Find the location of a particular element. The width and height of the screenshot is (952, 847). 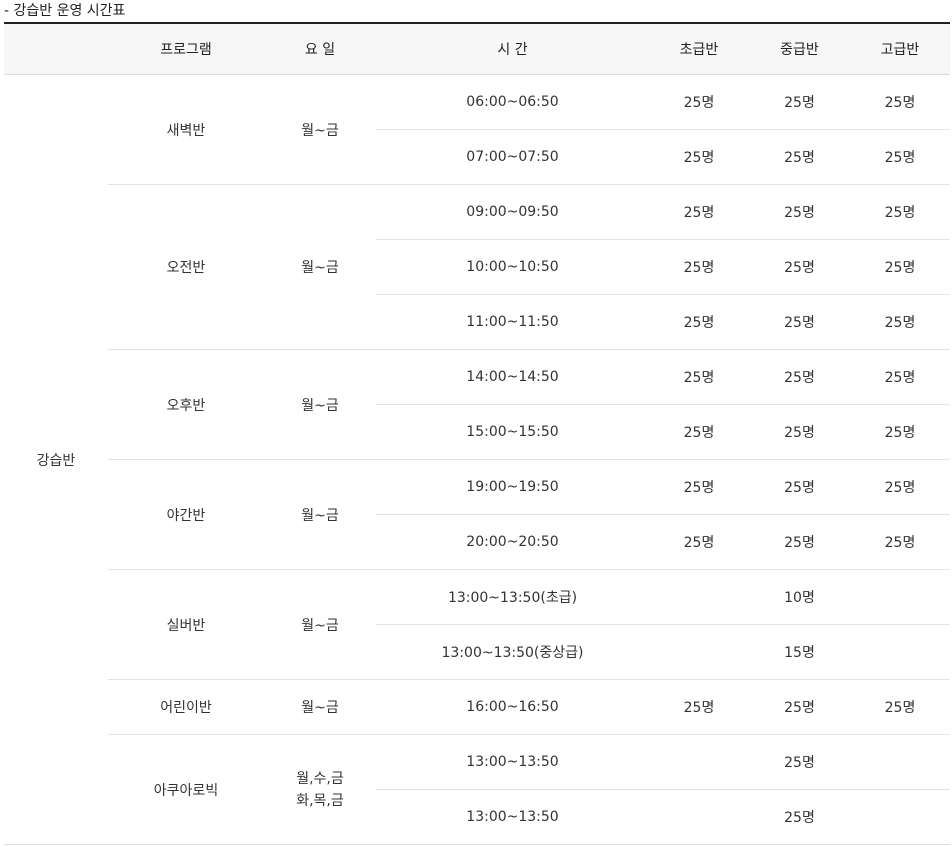

table-row: 오후반 월~금 14:00~14:50 25명 25명 25명 is located at coordinates (477, 404).